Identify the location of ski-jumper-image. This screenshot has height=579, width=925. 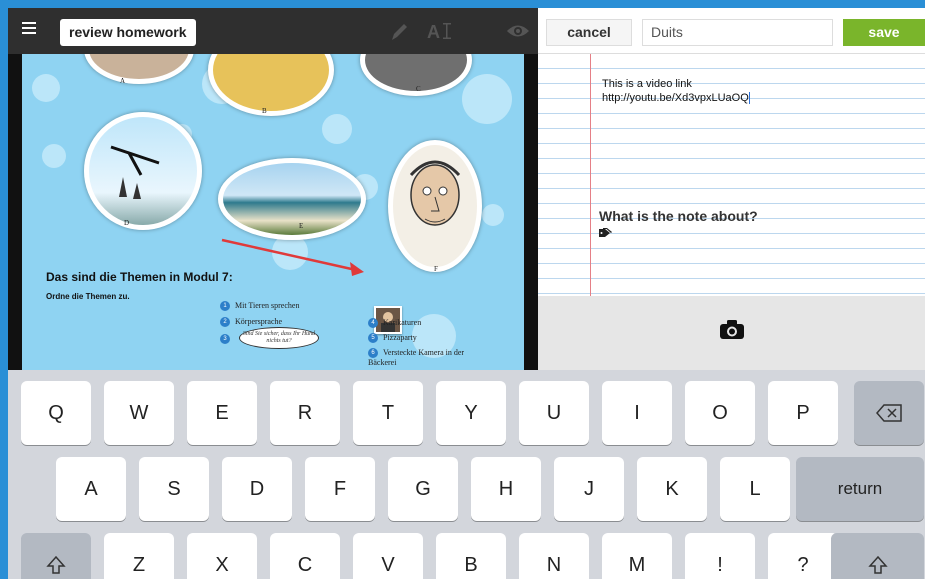
(135, 172).